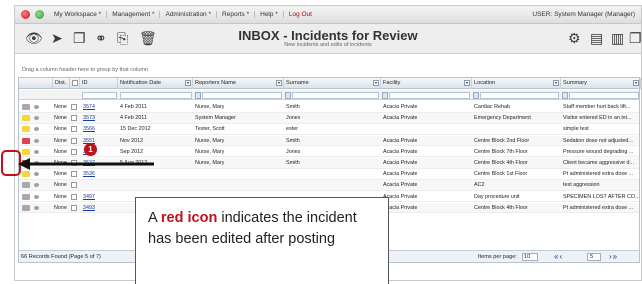  What do you see at coordinates (89, 118) in the screenshot?
I see `cell-id: 3573` at bounding box center [89, 118].